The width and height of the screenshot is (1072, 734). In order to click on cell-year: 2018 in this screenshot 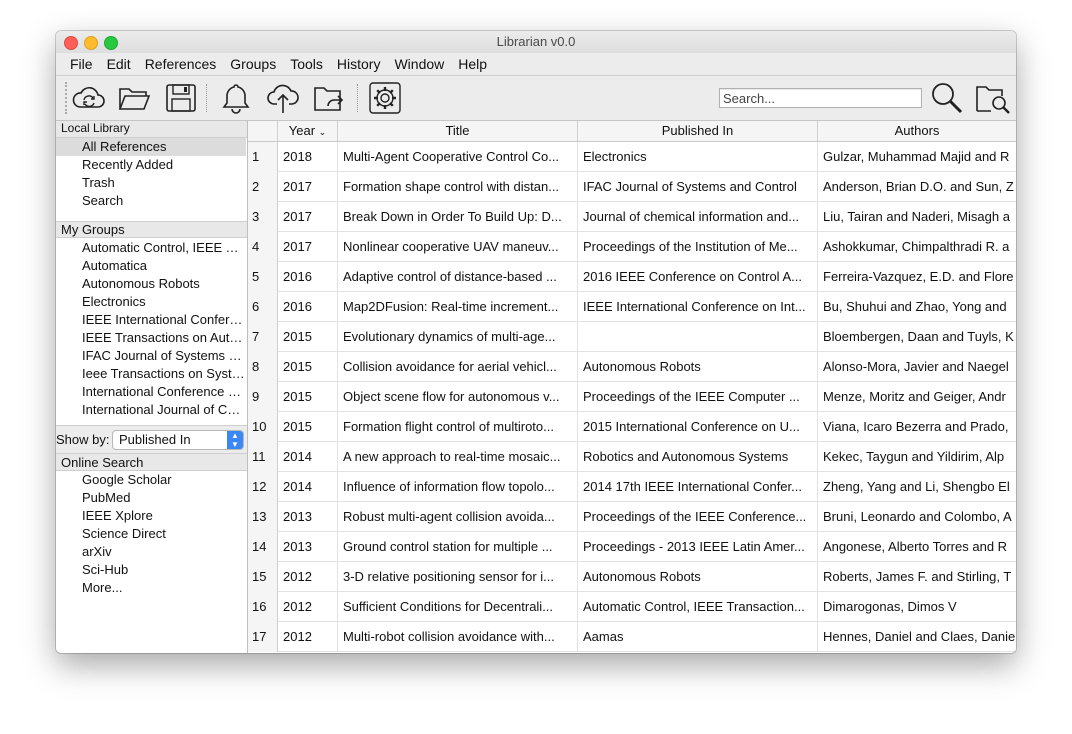, I will do `click(308, 157)`.